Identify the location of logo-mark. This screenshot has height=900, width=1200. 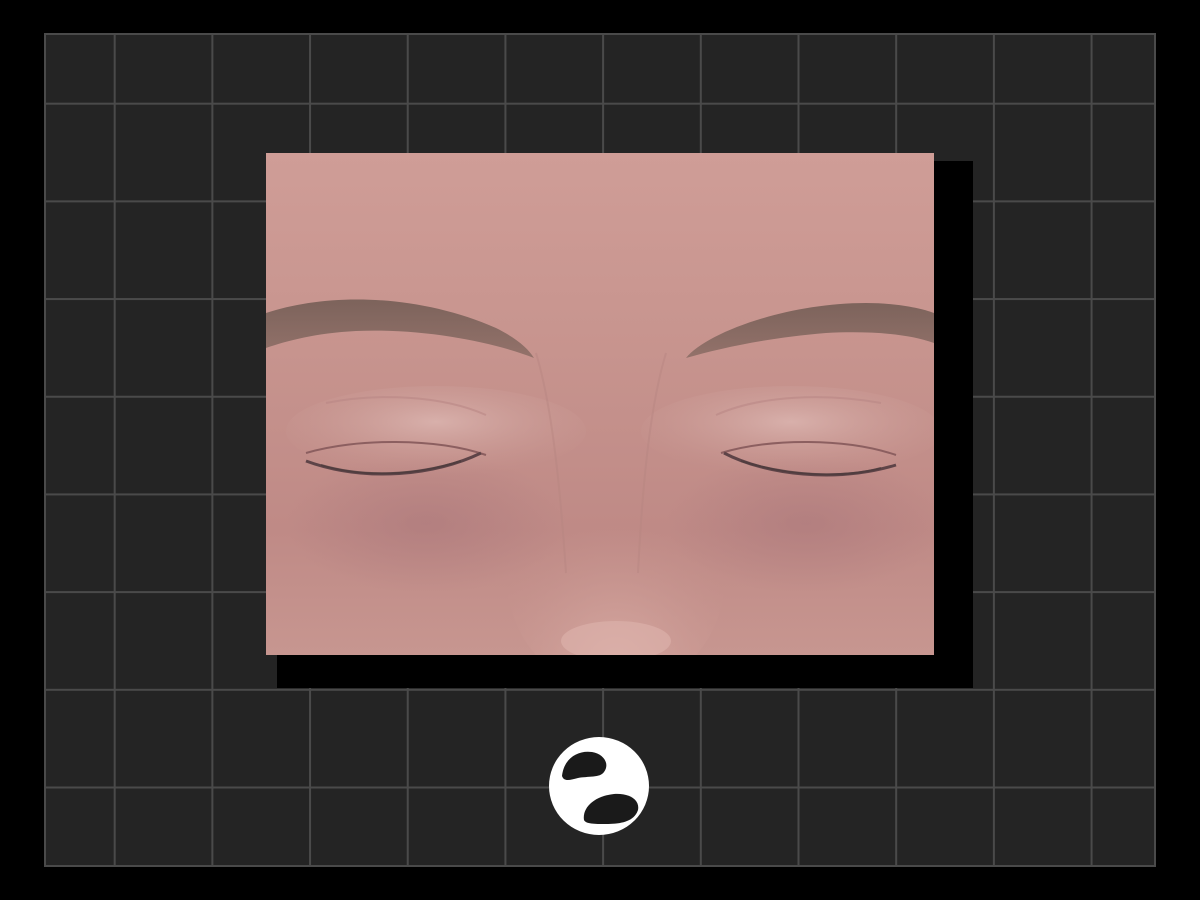
(599, 786).